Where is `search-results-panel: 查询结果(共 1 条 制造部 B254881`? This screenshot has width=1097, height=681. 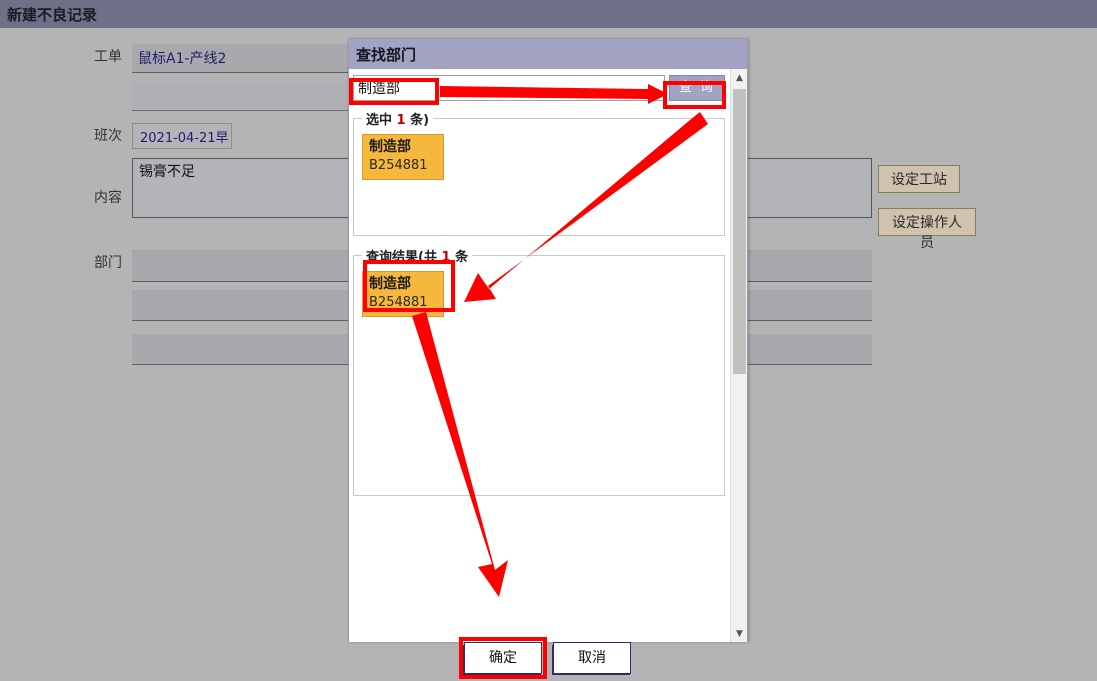
search-results-panel: 查询结果(共 1 条 制造部 B254881 is located at coordinates (539, 371).